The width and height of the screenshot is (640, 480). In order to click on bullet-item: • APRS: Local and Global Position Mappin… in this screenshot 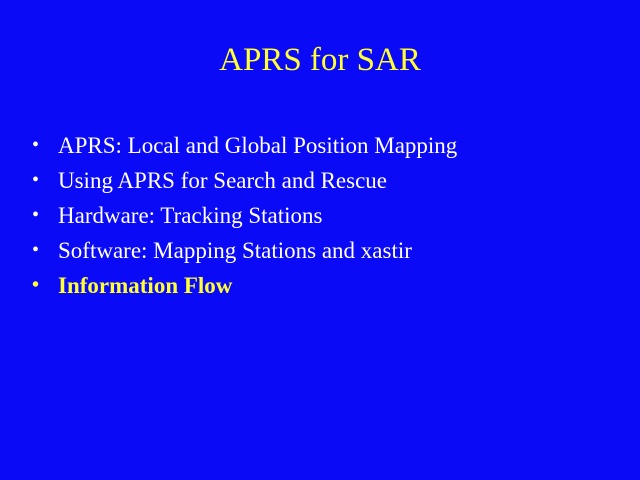, I will do `click(327, 145)`.